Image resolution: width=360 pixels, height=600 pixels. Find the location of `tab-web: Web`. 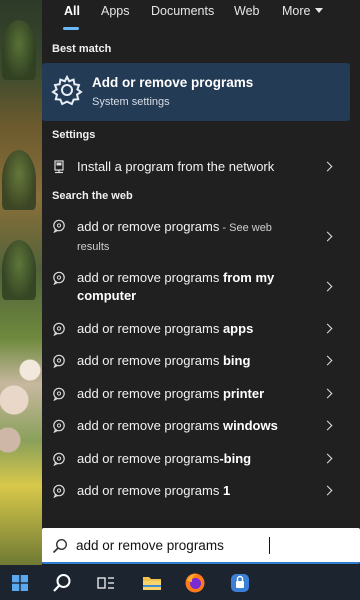

tab-web: Web is located at coordinates (246, 11).